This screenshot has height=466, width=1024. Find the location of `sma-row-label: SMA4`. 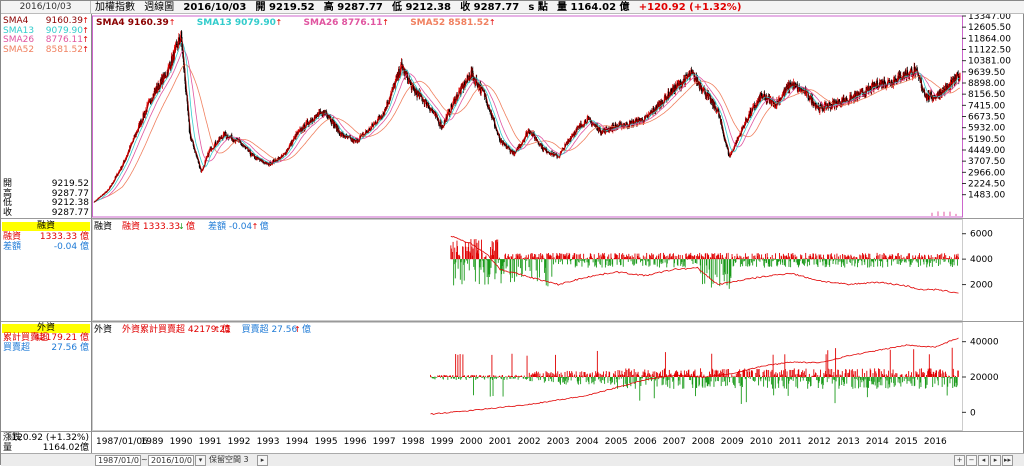

sma-row-label: SMA4 is located at coordinates (15, 21).